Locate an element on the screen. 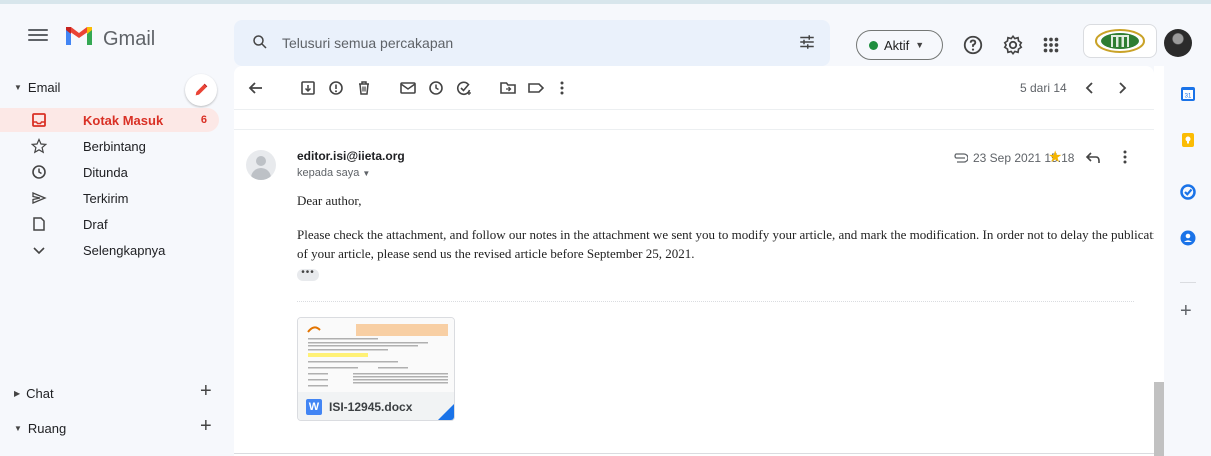  chat-section-label: Chat is located at coordinates (40, 393).